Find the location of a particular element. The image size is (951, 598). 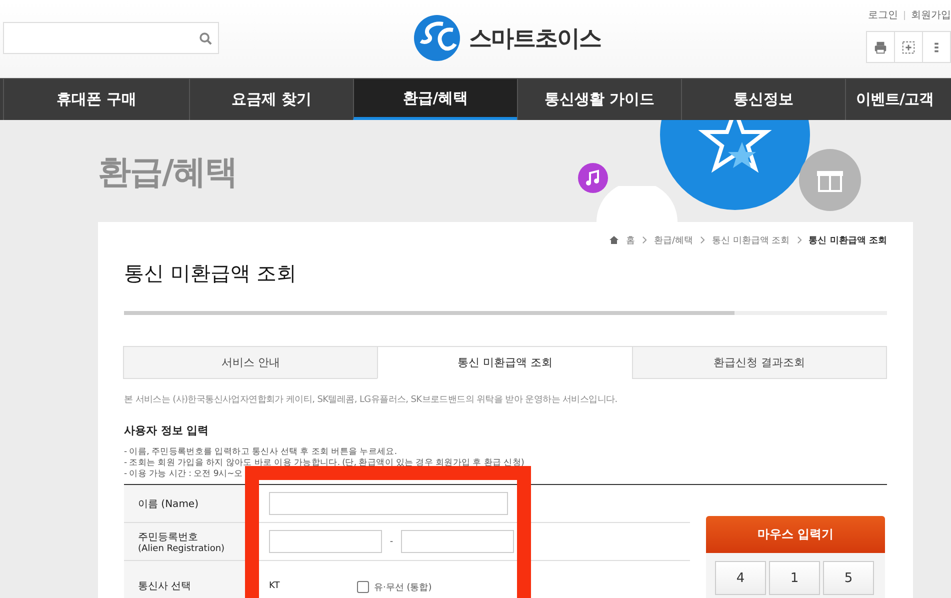

name-input is located at coordinates (388, 503).